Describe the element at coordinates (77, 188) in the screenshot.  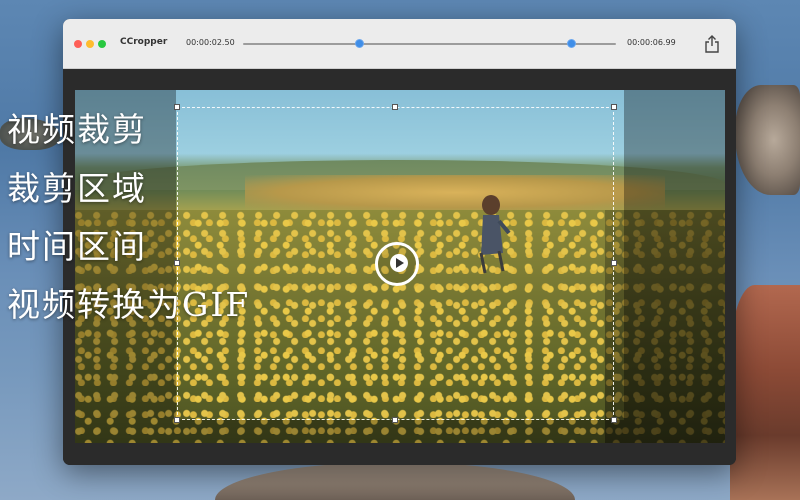
I see `caption-crop-region: 裁剪区域` at that location.